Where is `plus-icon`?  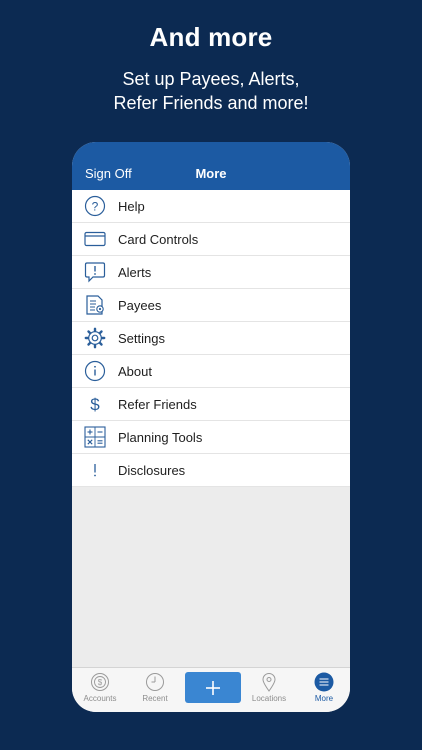 plus-icon is located at coordinates (213, 687).